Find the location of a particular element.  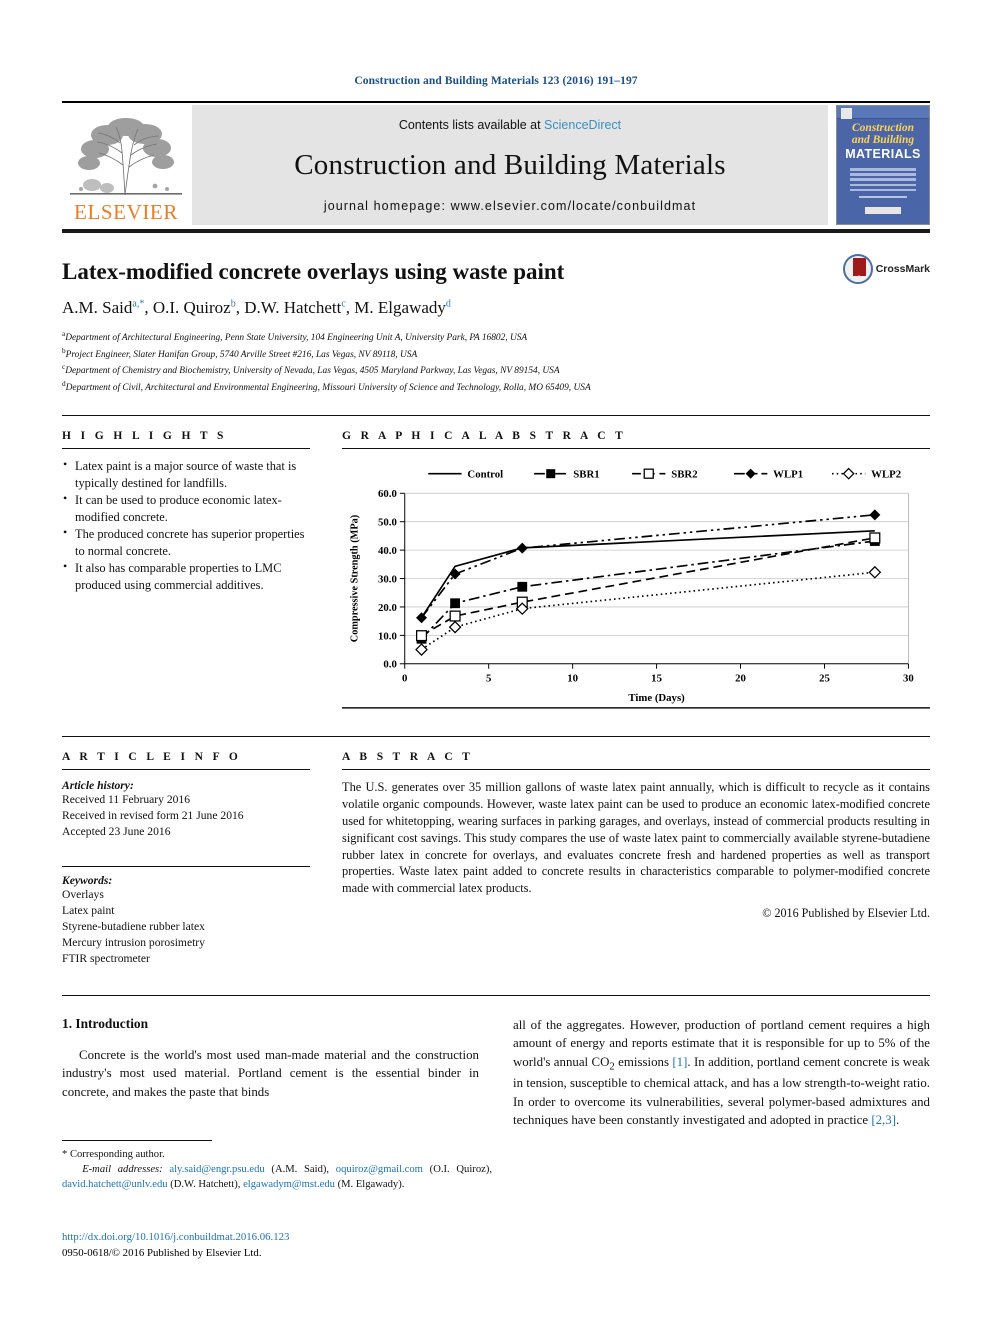

crossmark-badge: CrossMark is located at coordinates (886, 269).